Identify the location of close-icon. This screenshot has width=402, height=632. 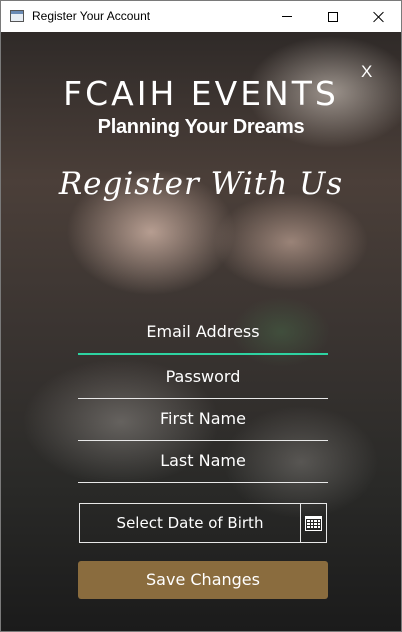
(379, 17).